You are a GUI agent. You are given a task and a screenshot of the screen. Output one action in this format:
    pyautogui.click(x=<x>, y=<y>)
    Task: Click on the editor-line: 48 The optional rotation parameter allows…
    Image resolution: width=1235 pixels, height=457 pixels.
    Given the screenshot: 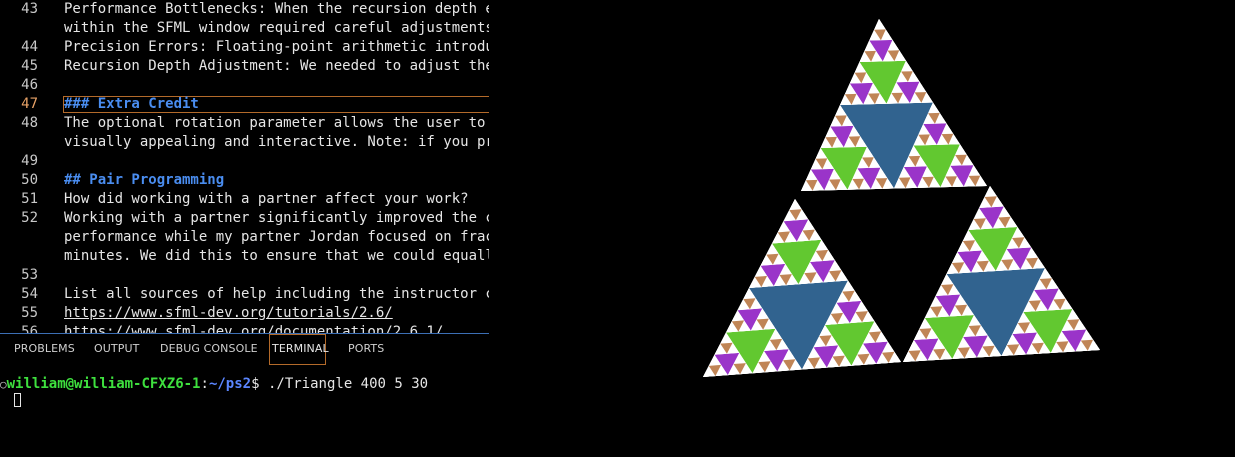 What is the action you would take?
    pyautogui.click(x=244, y=123)
    